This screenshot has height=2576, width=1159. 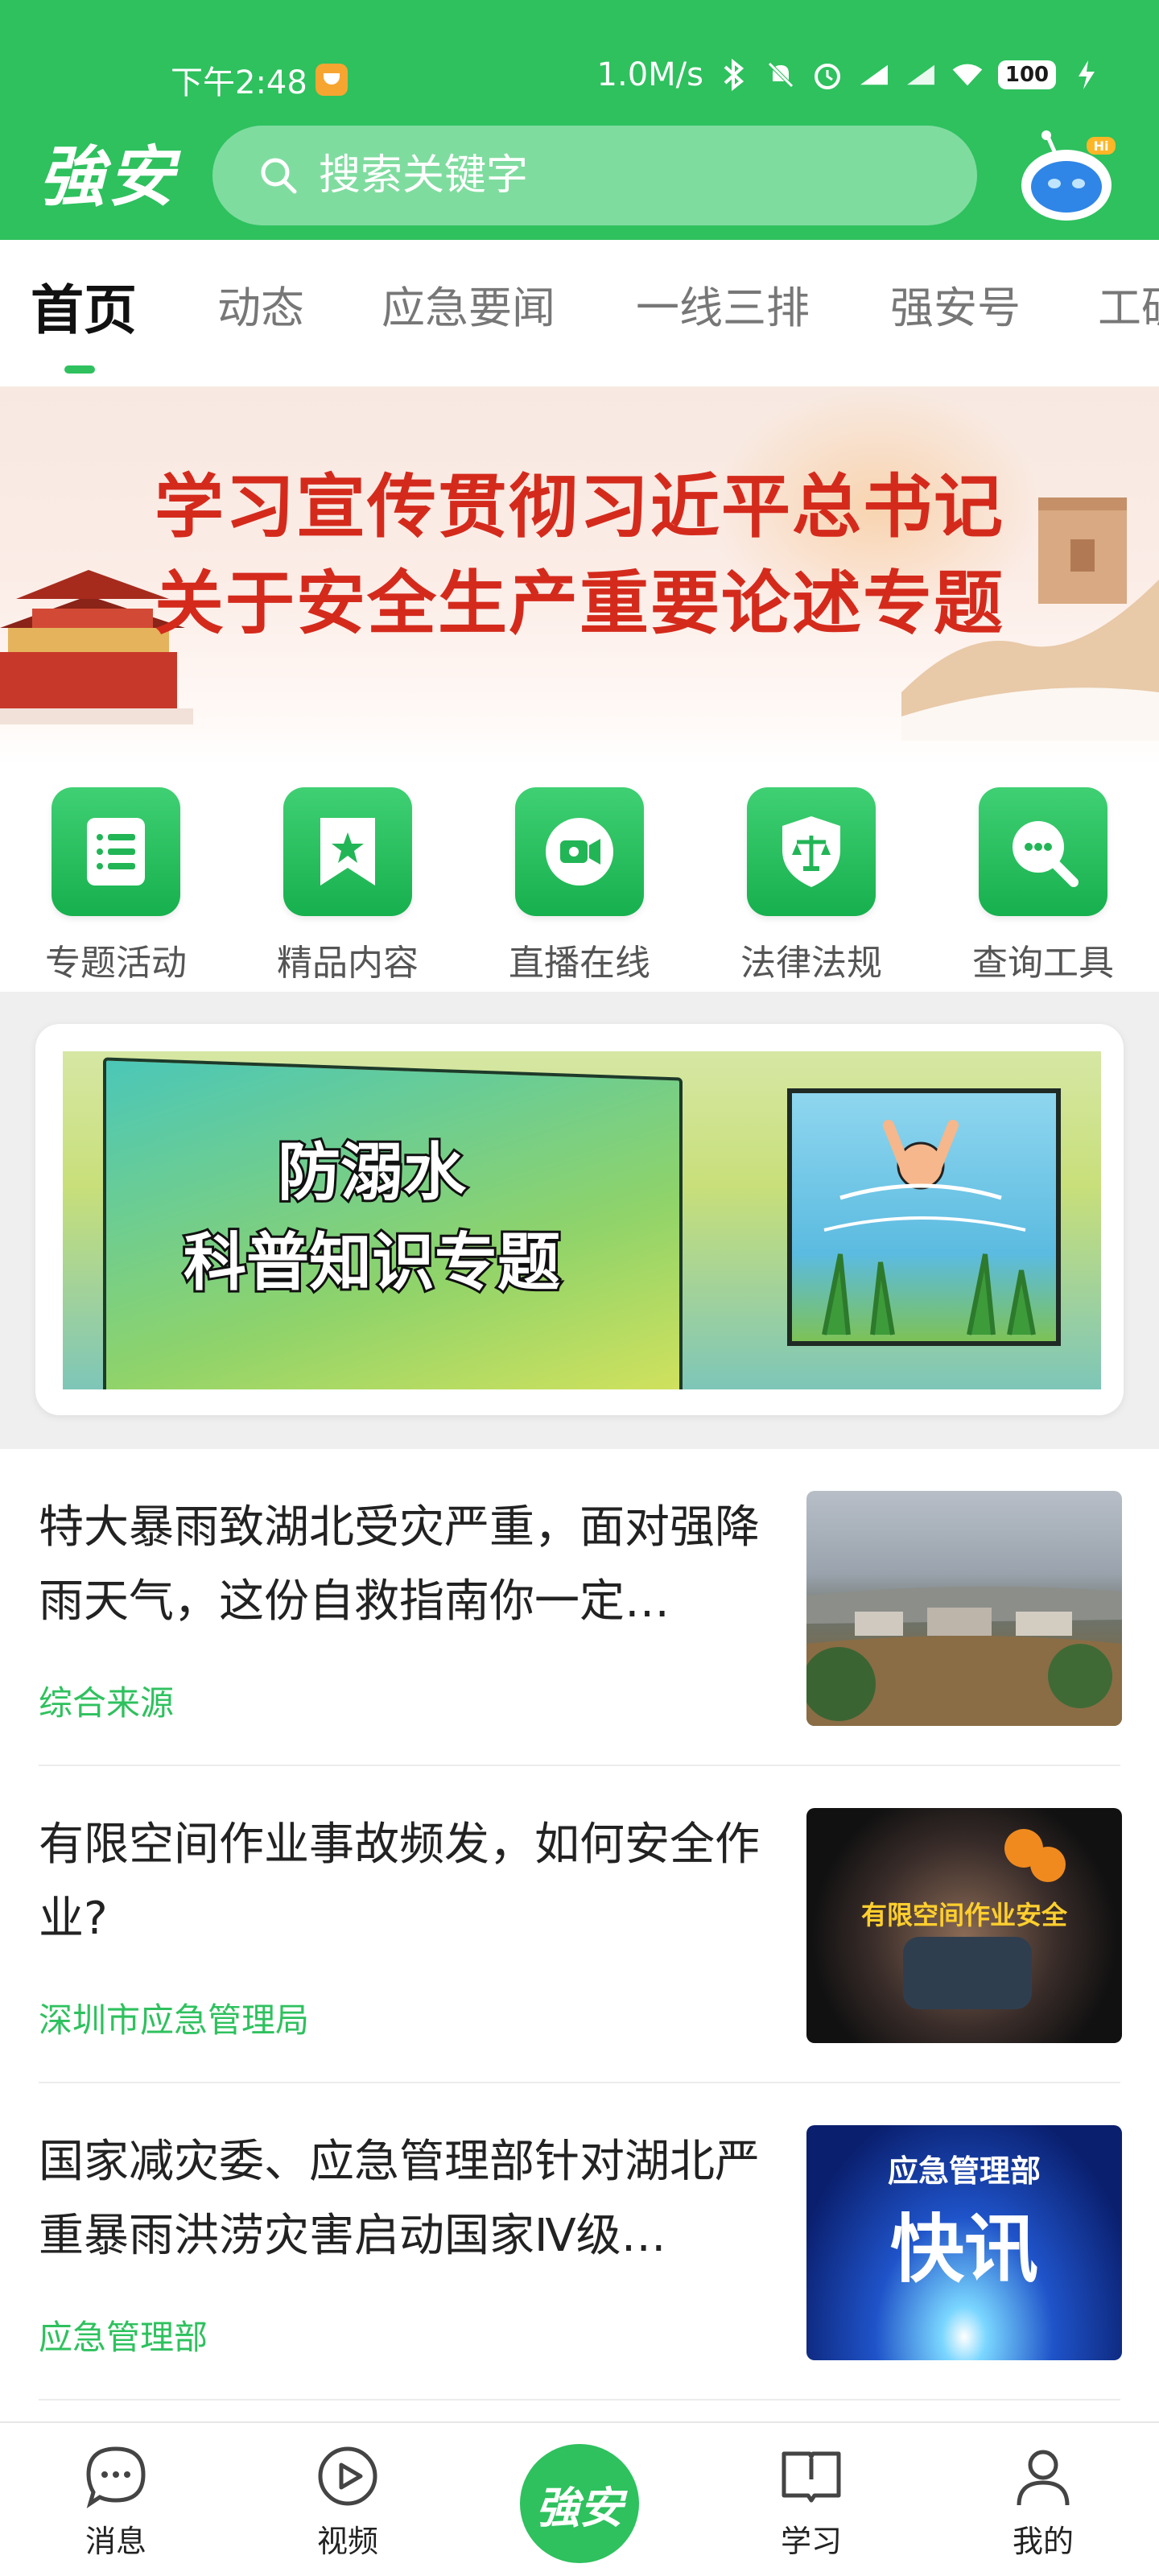 I want to click on status-right: 1.0M/s 100, so click(x=850, y=74).